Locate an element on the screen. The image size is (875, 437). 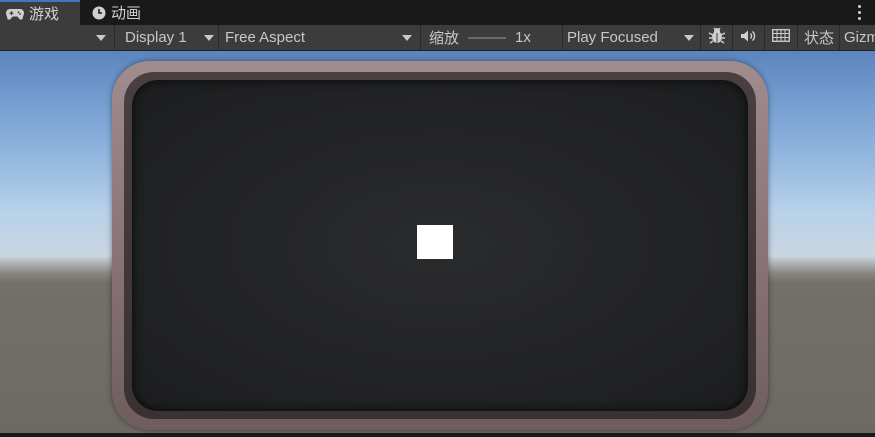
scale-value: 1x is located at coordinates (523, 37).